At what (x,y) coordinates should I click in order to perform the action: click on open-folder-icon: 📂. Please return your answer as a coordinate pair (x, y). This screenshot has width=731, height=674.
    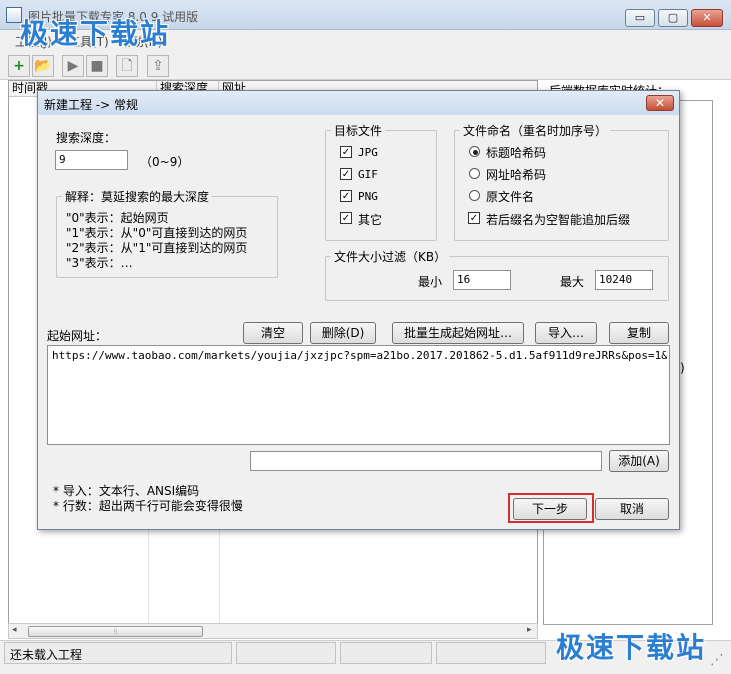
    Looking at the image, I should click on (43, 66).